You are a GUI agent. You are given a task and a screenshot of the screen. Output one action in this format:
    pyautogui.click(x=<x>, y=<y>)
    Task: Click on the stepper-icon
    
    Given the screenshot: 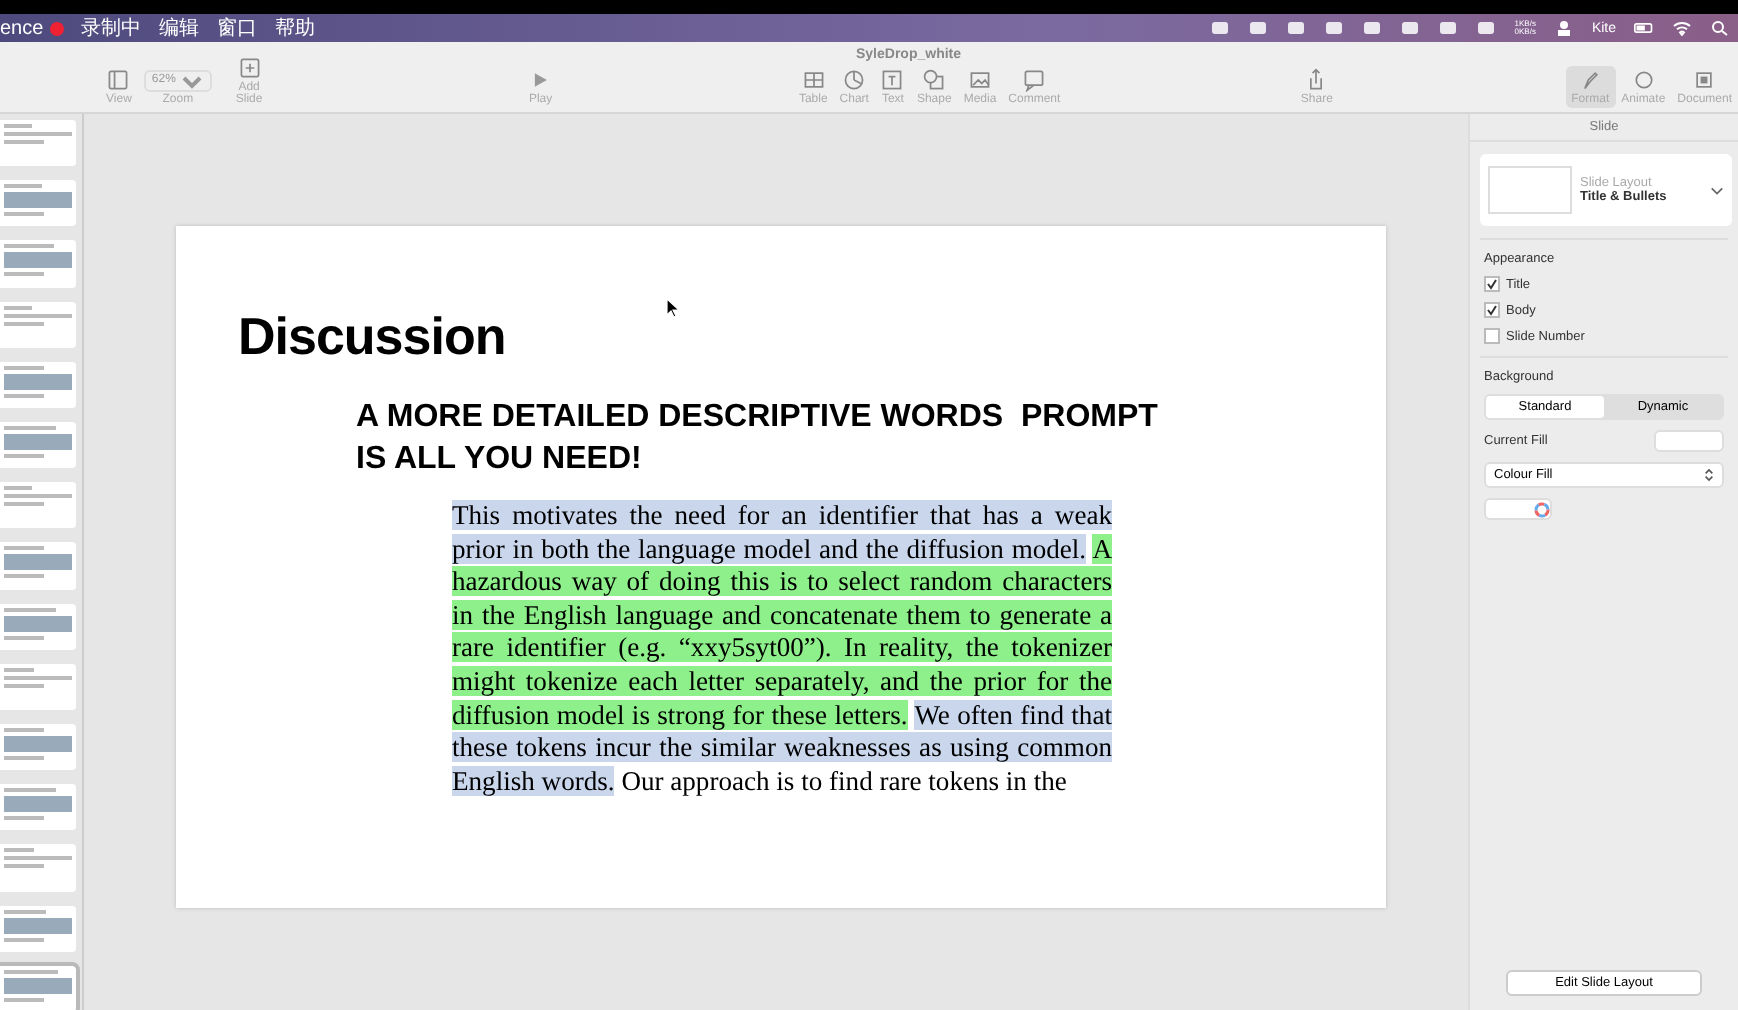 What is the action you would take?
    pyautogui.click(x=1709, y=475)
    